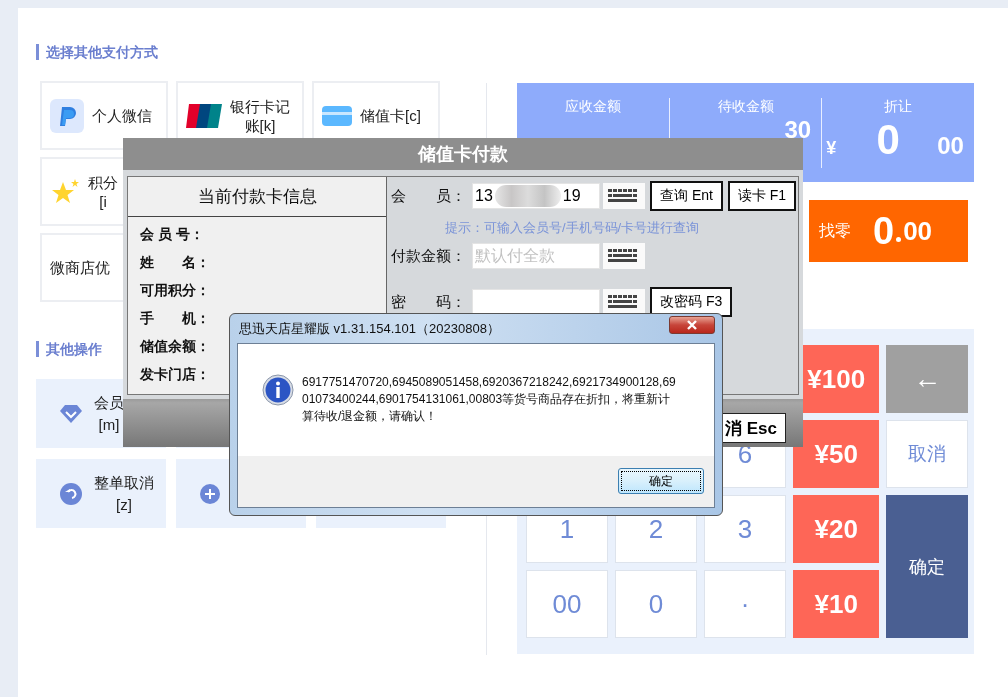  I want to click on payment-method-label: 储值卡[c], so click(390, 115).